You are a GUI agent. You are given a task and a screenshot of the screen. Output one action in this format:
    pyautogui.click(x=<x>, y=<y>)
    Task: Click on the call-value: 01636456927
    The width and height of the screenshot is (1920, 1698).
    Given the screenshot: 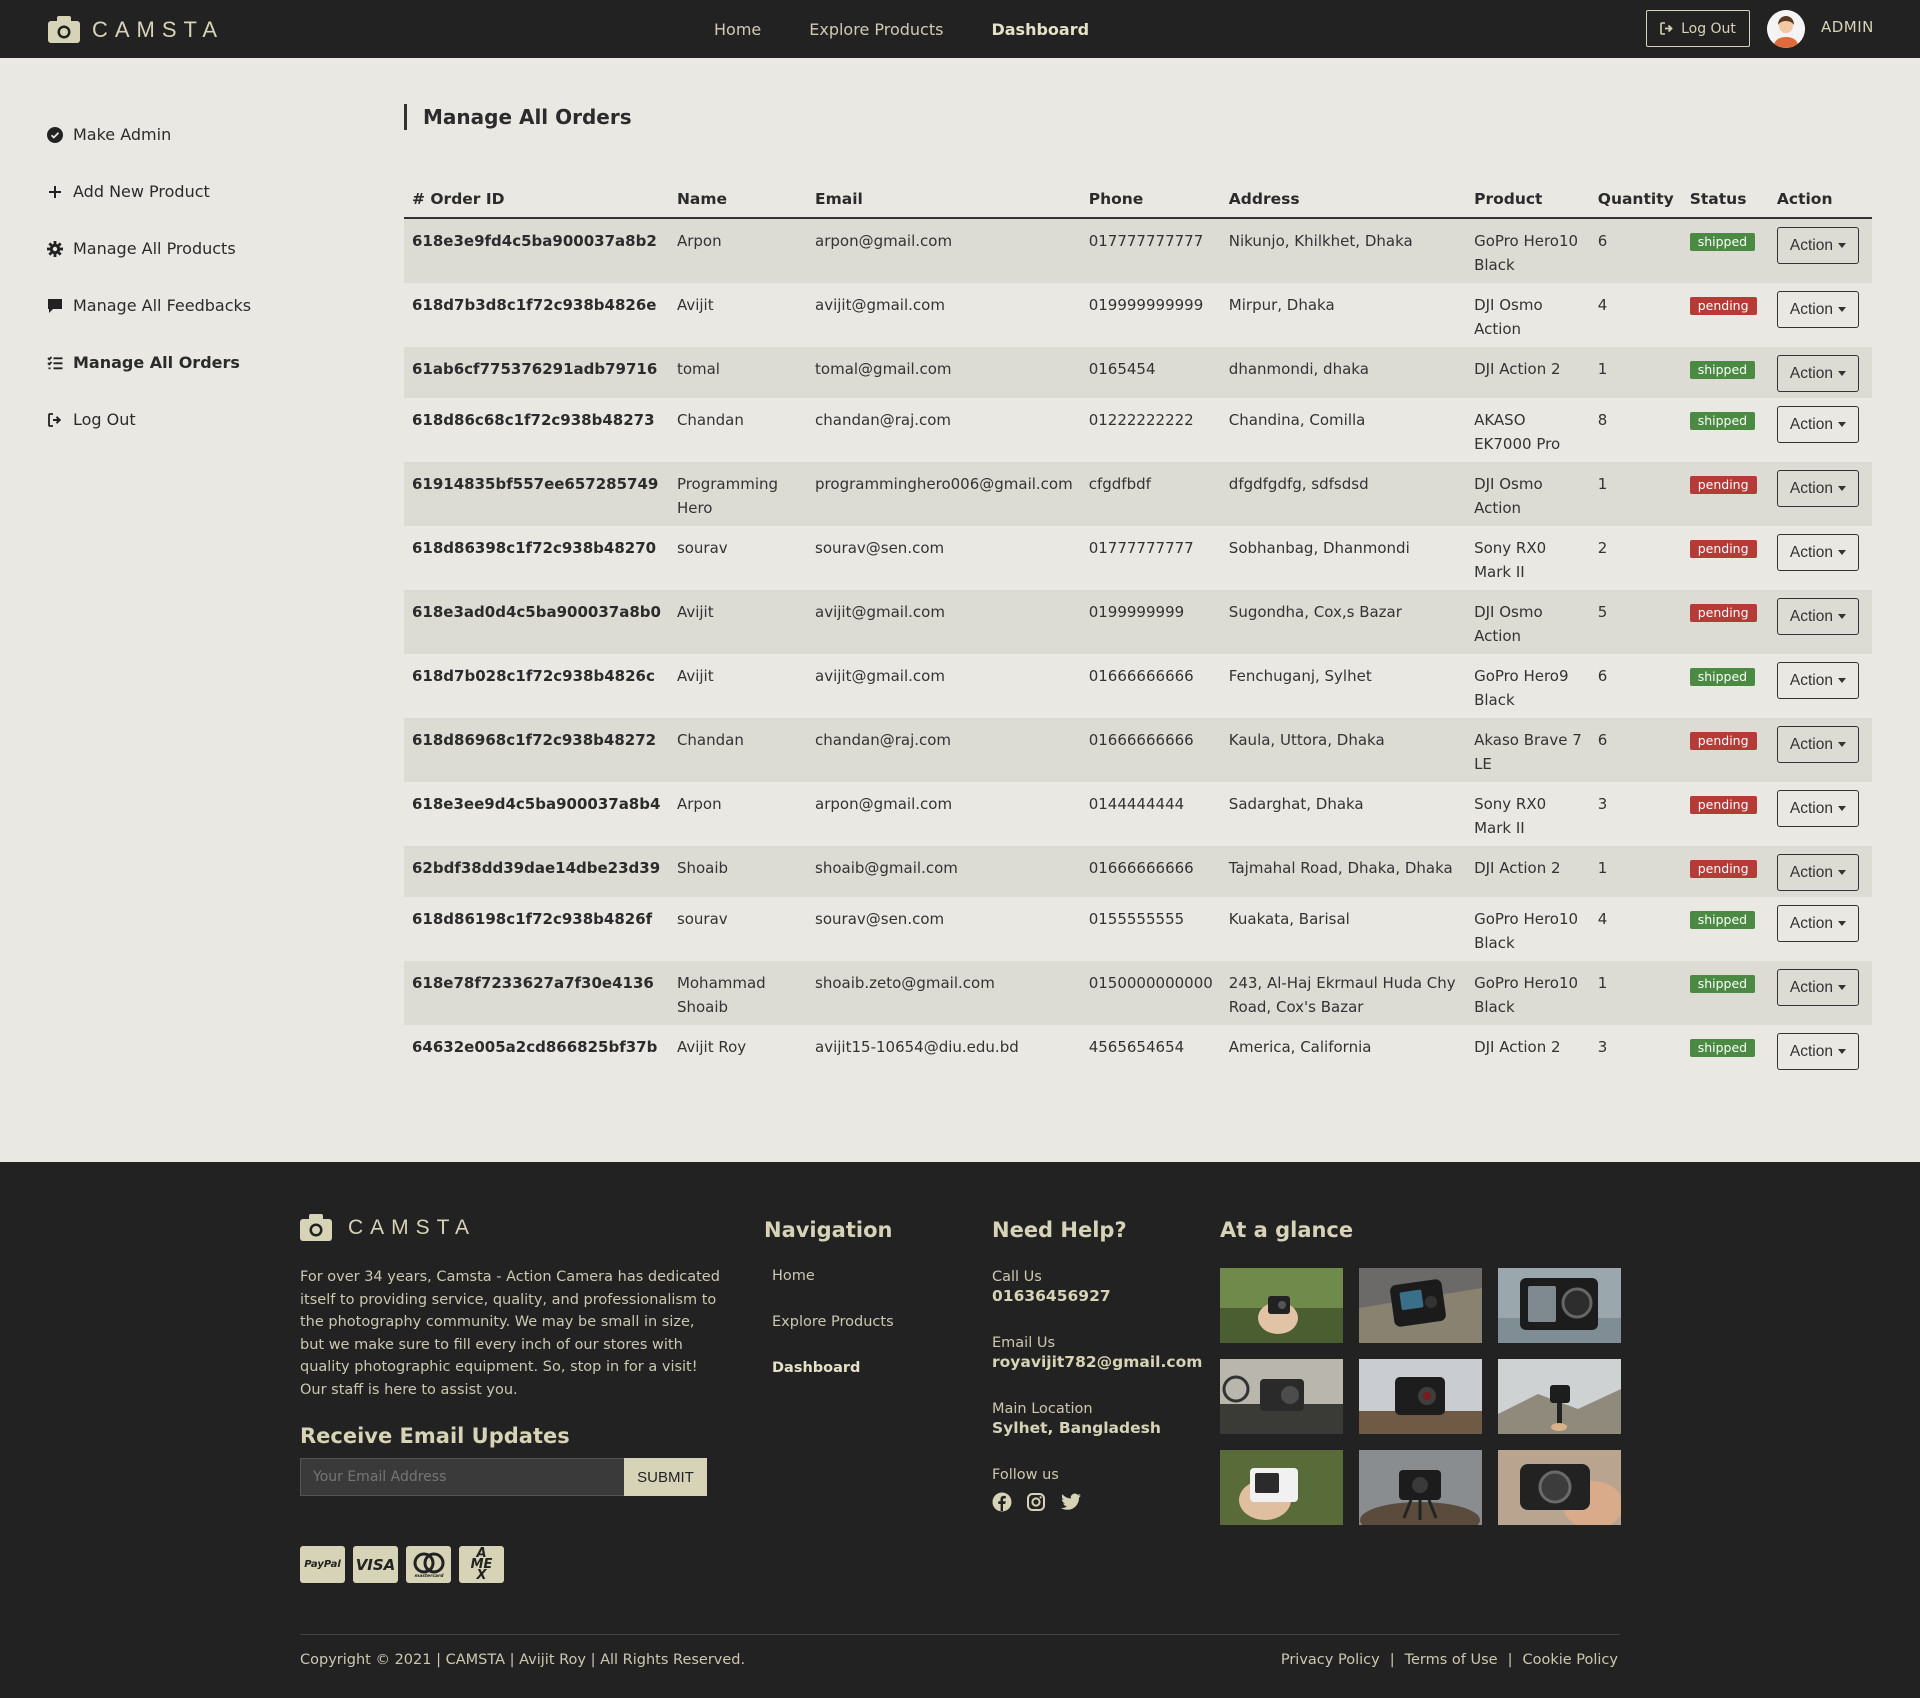 What is the action you would take?
    pyautogui.click(x=1097, y=1296)
    